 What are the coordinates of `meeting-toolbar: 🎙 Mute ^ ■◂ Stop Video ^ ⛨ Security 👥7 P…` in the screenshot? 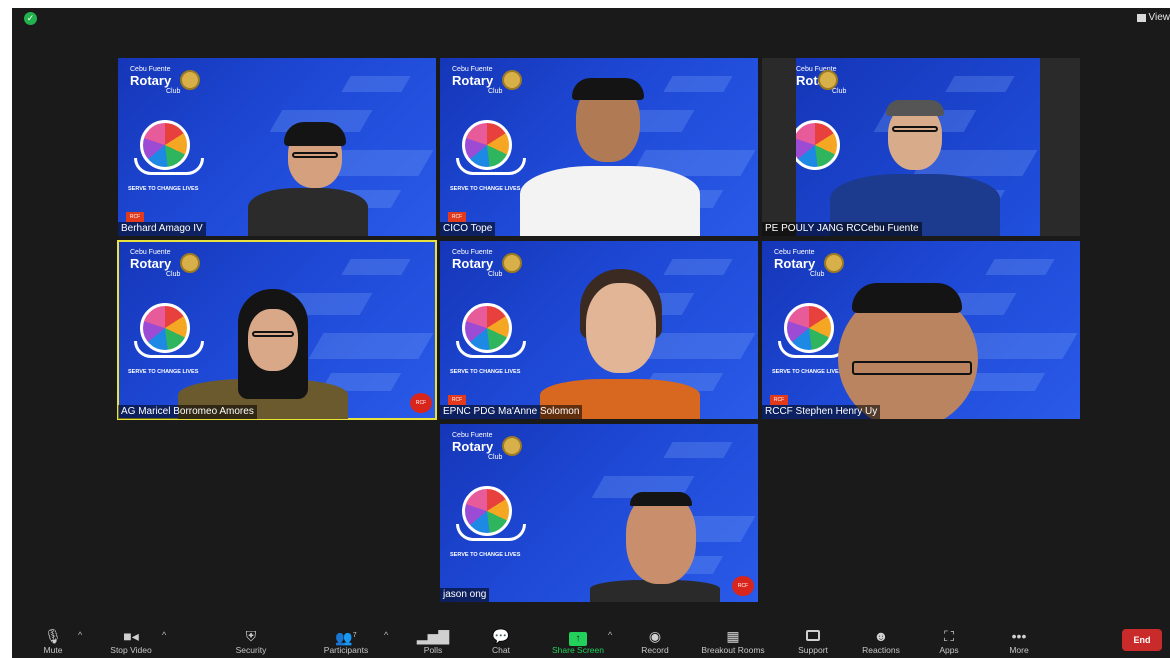 It's located at (591, 637).